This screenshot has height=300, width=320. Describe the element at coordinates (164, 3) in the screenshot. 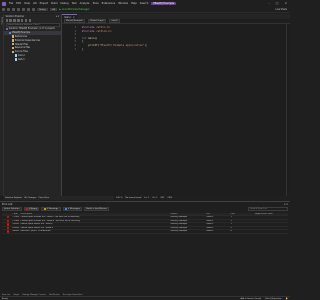

I see `app-title: MtestPJ Example` at that location.